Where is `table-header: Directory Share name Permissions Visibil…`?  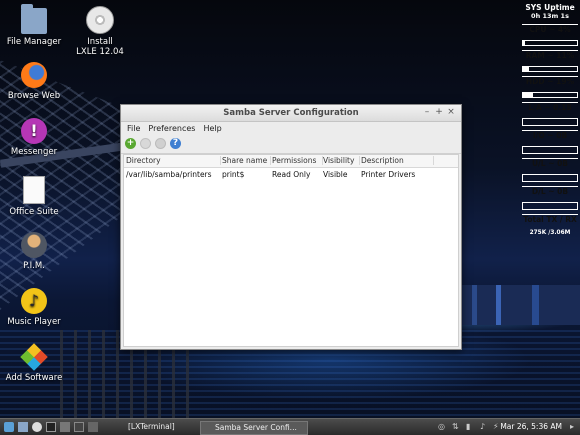
table-header: Directory Share name Permissions Visibil… is located at coordinates (291, 161).